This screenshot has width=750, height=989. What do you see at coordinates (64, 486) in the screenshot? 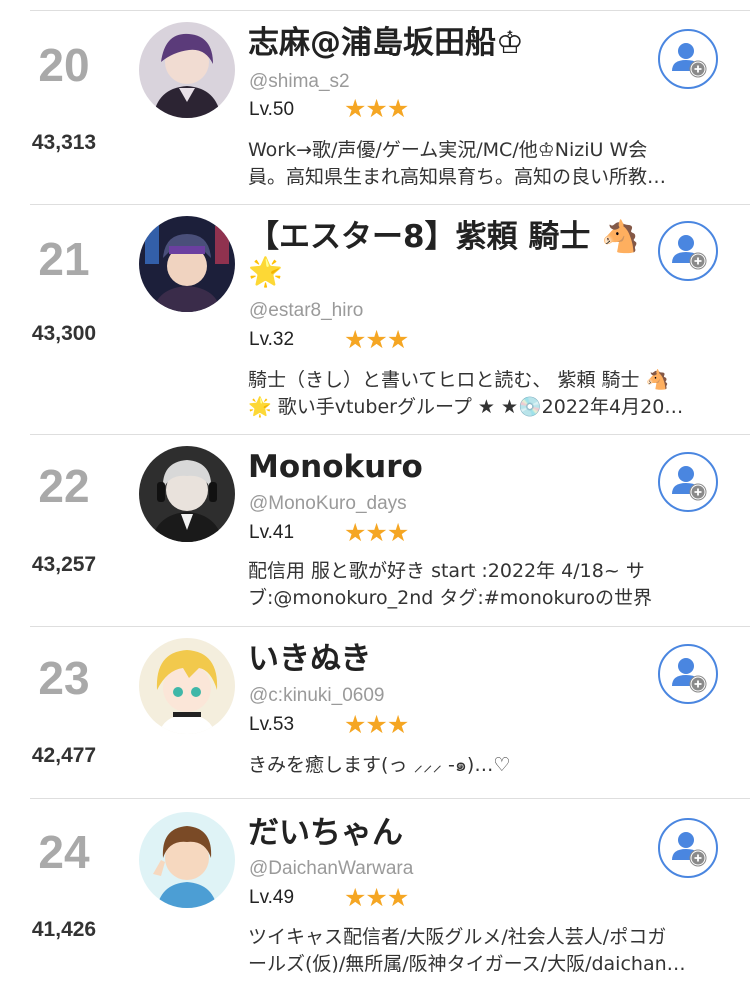
I see `rank-number: 22` at bounding box center [64, 486].